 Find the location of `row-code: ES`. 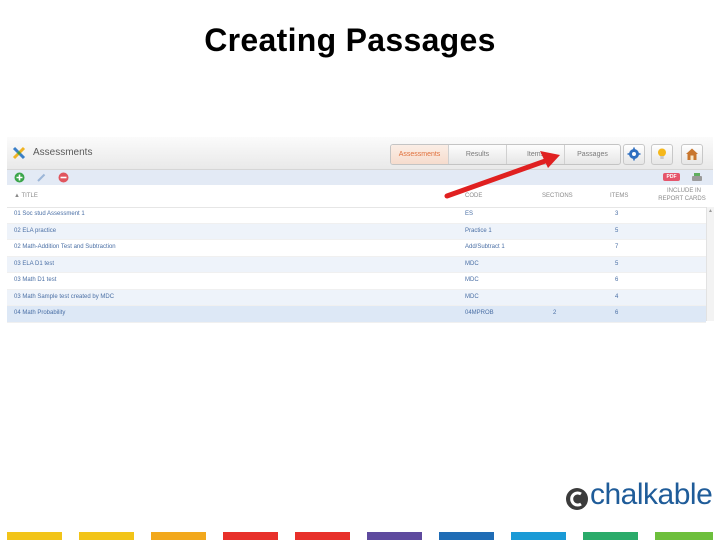

row-code: ES is located at coordinates (469, 214).